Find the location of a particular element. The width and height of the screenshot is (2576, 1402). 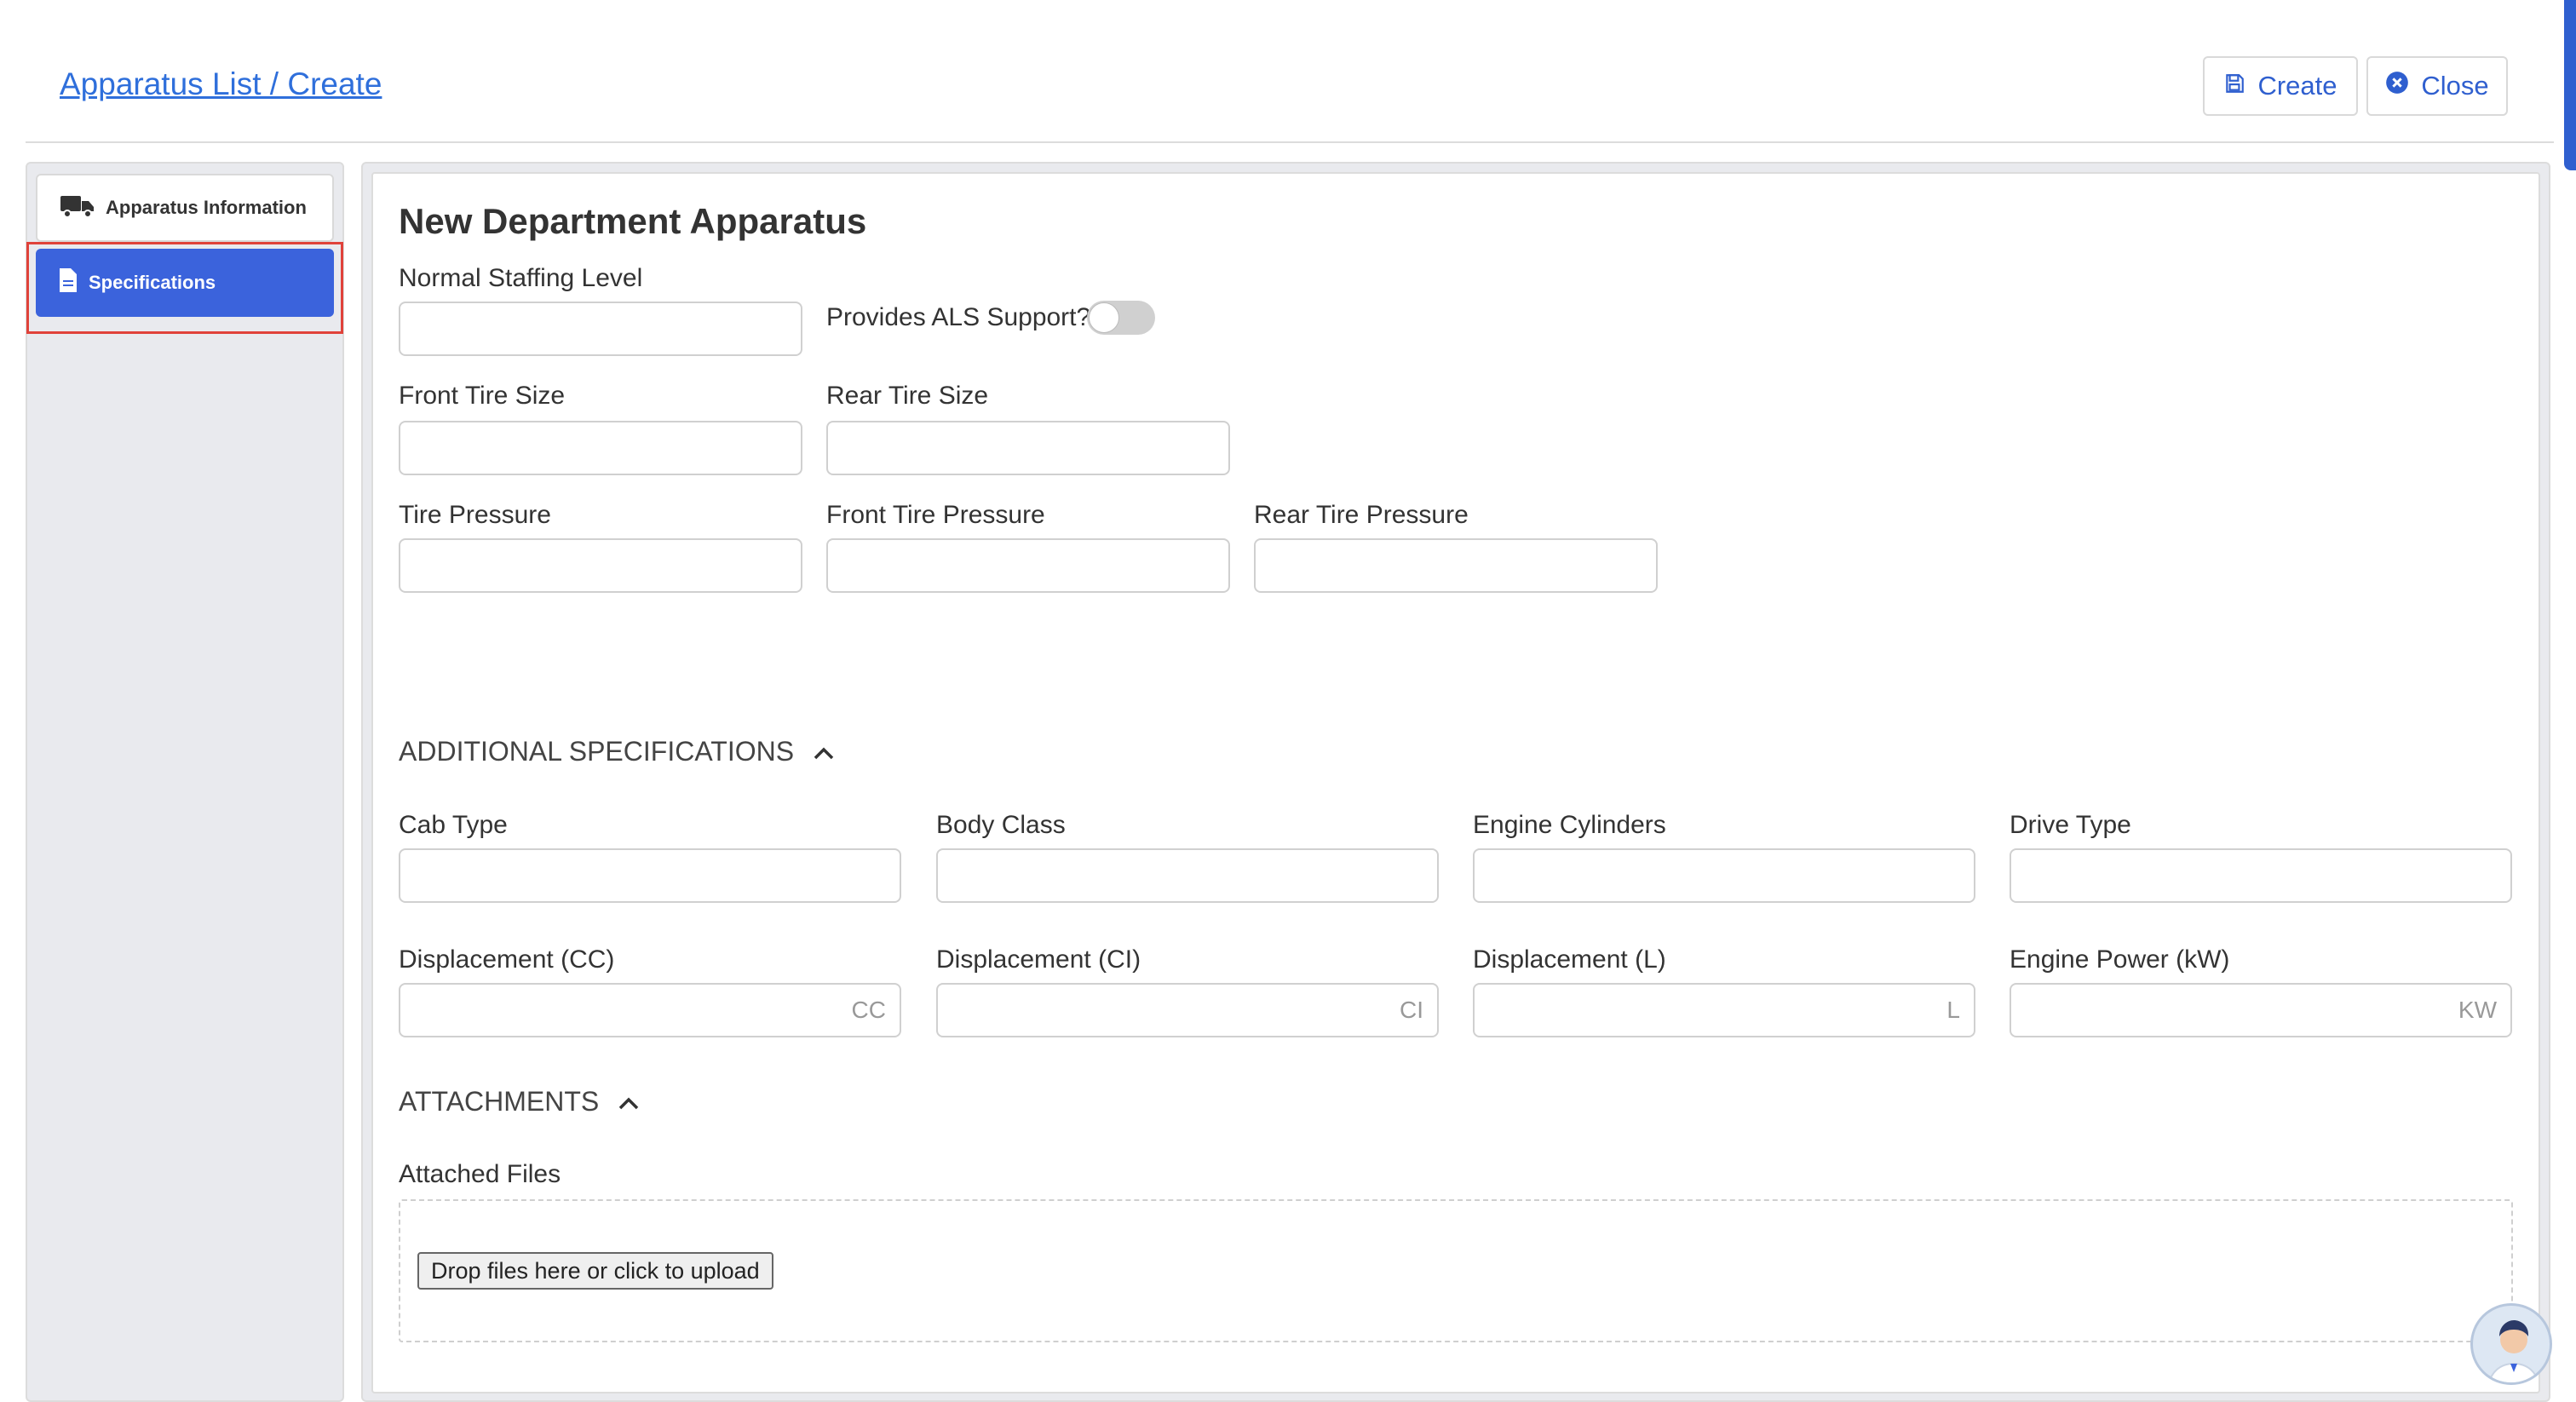

close-button-label: Close is located at coordinates (2455, 86).